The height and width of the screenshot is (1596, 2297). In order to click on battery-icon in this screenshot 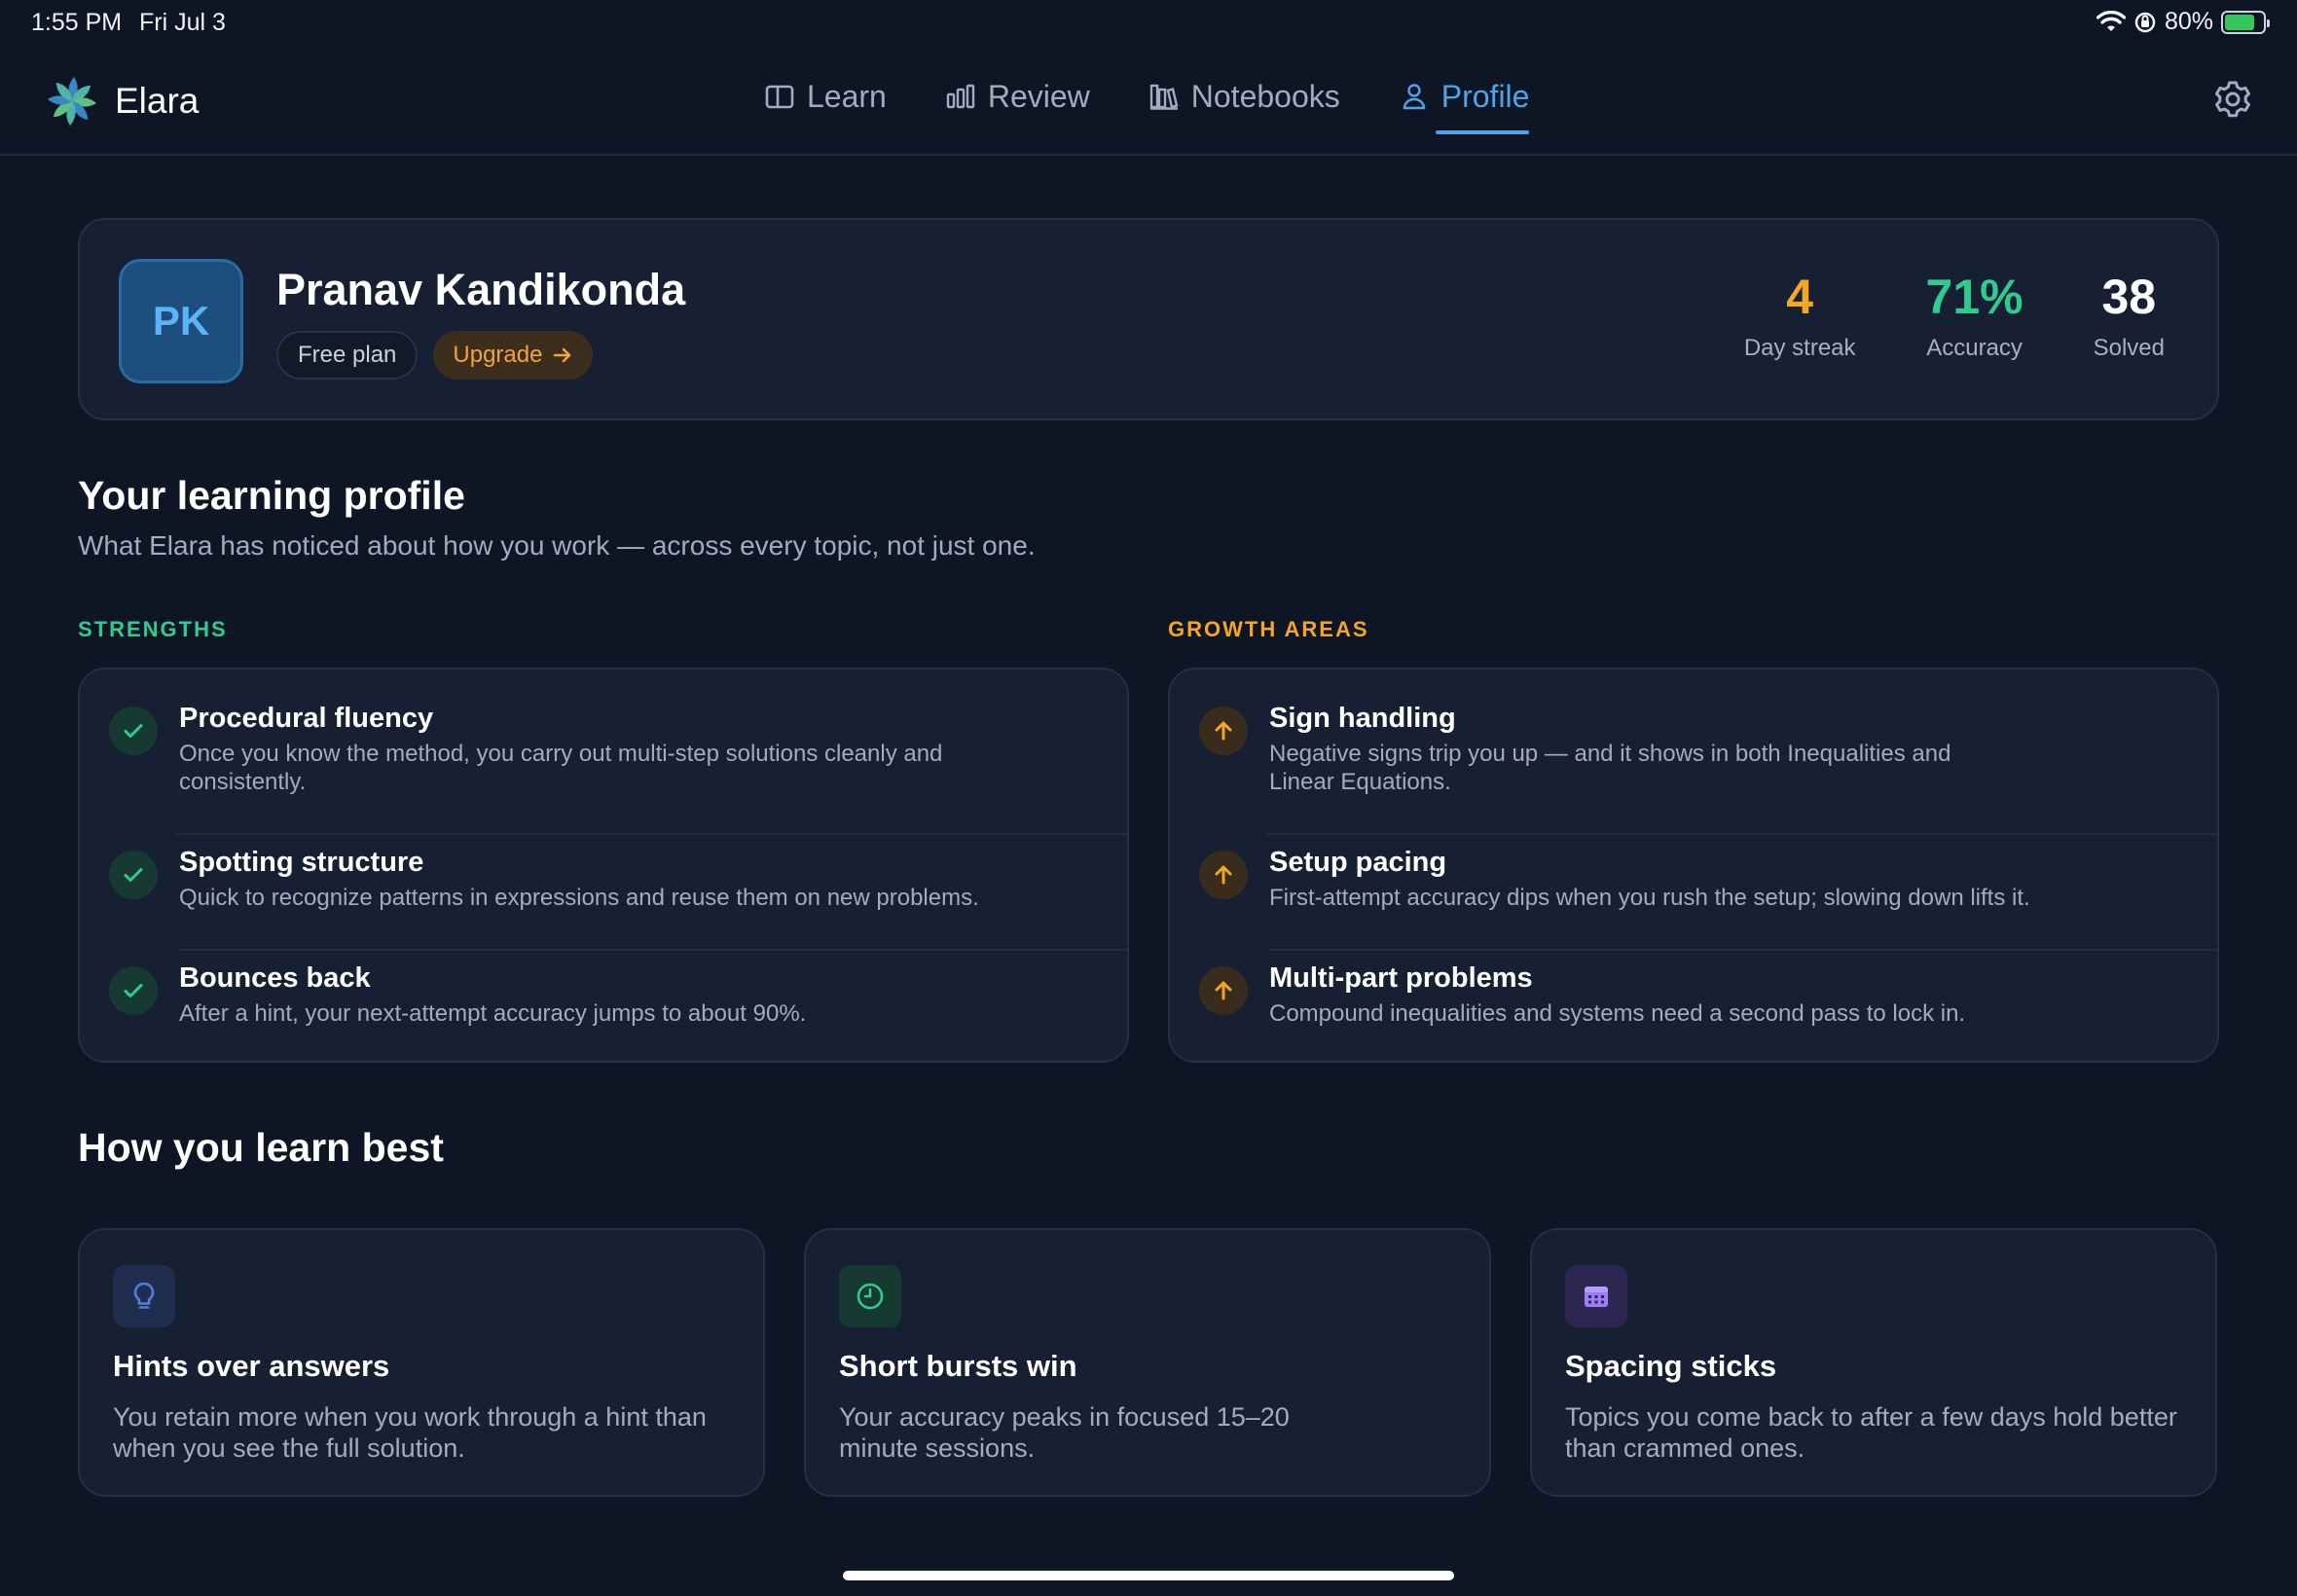, I will do `click(2245, 22)`.